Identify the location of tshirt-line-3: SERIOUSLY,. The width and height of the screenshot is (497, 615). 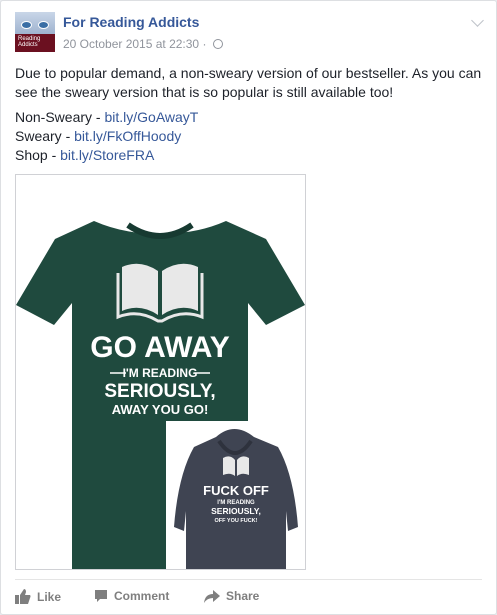
(159, 391).